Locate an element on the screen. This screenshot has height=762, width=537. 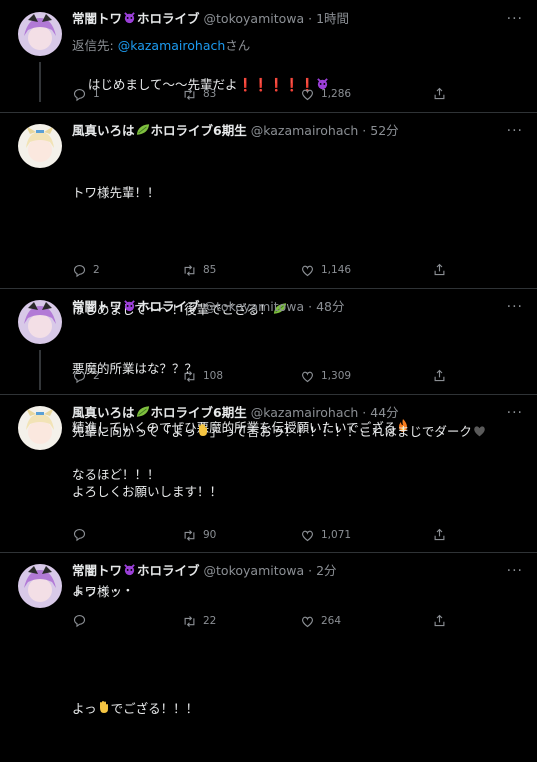
tweet-header: 常闇トワ ホロライブ @tokoyamitowa · 1時間 is located at coordinates (289, 19).